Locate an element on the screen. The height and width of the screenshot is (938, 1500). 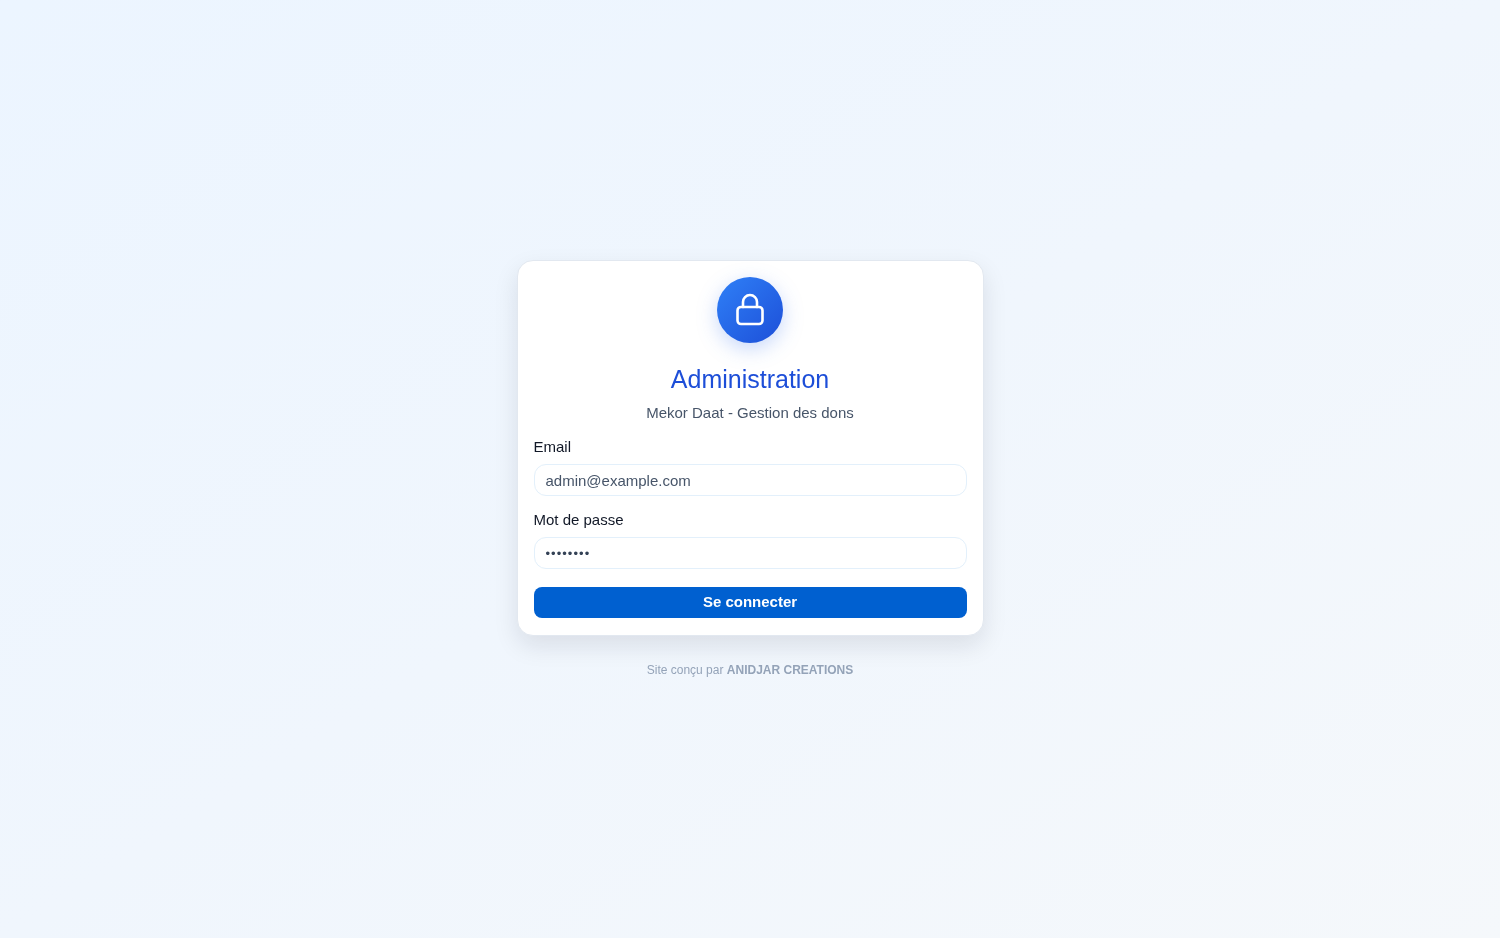
field-label: Email is located at coordinates (552, 447).